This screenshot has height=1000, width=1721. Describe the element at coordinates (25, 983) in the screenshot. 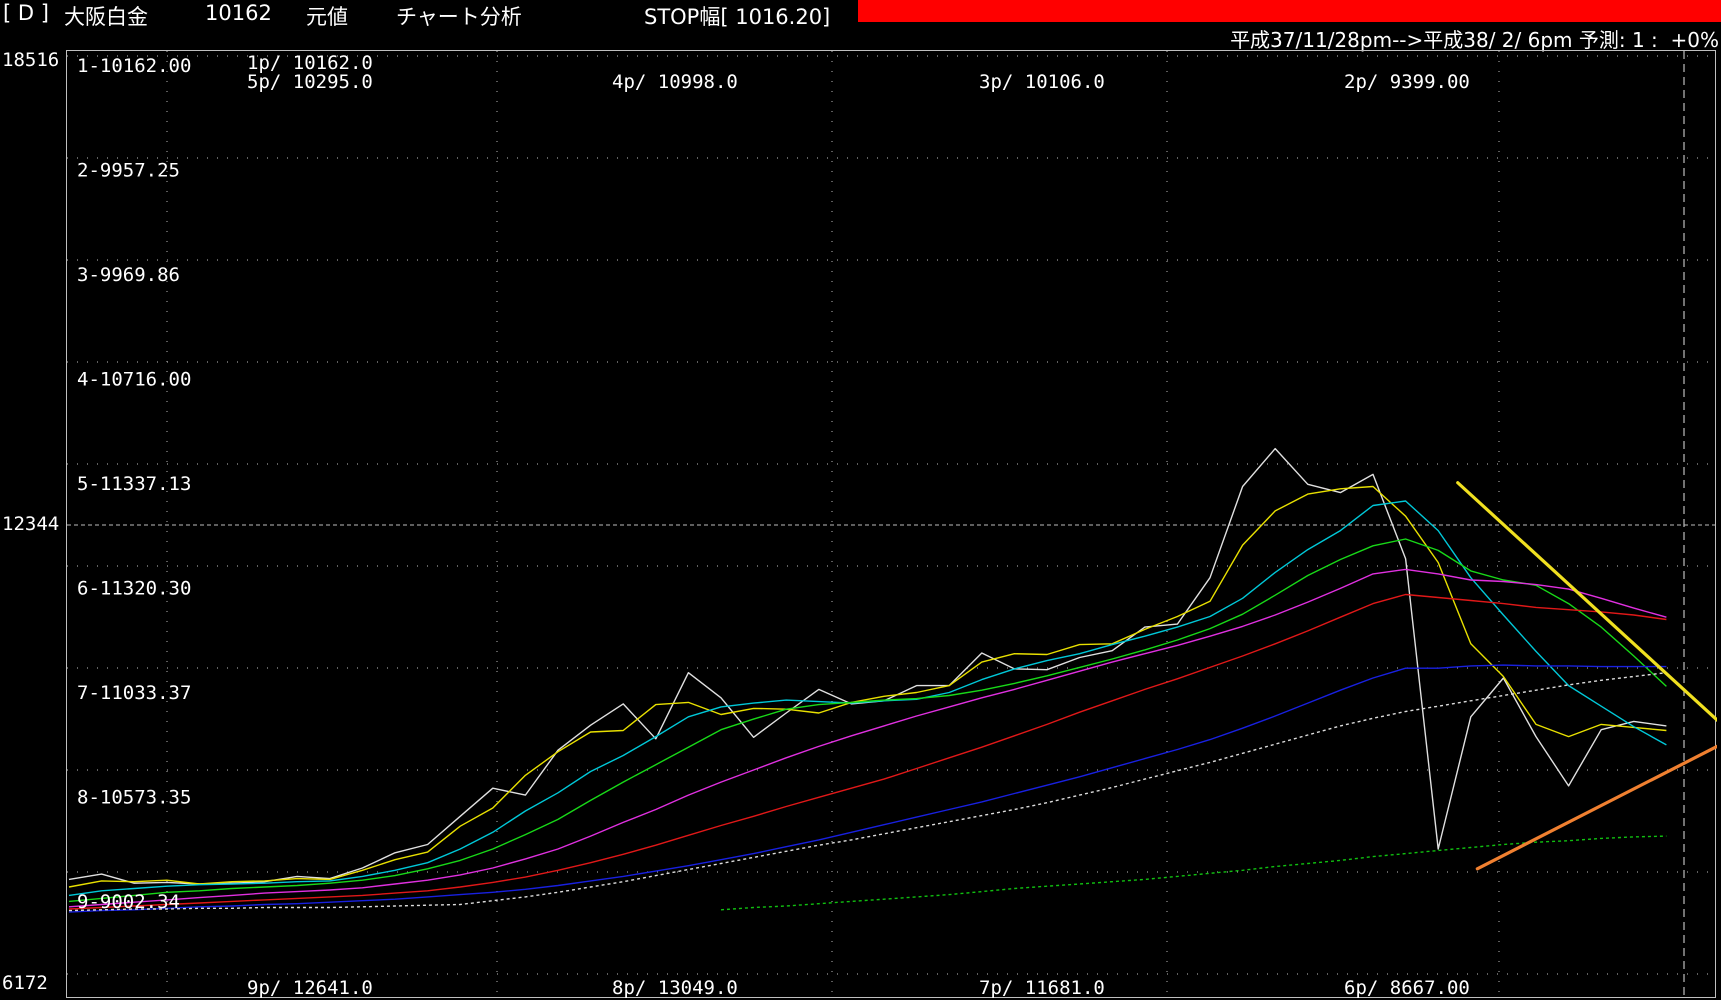

I see `y-axis-min: 6172` at that location.